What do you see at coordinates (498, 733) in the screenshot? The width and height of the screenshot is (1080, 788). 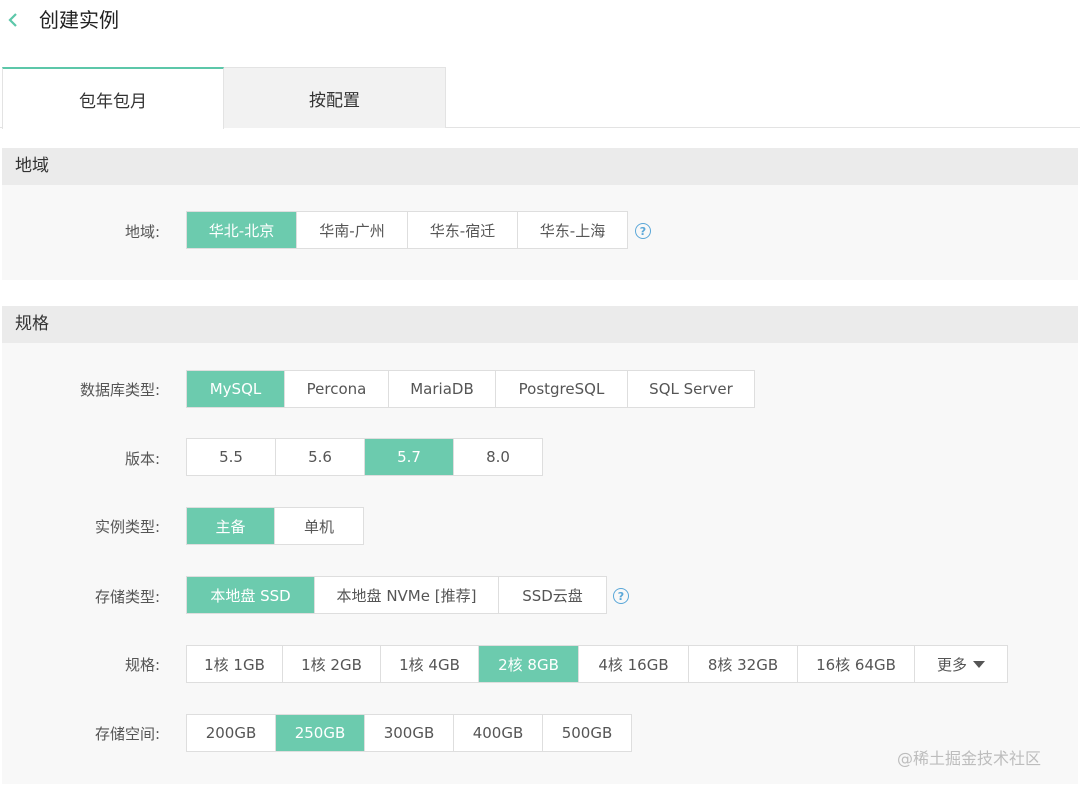 I see `storage-400gb: 400GB` at bounding box center [498, 733].